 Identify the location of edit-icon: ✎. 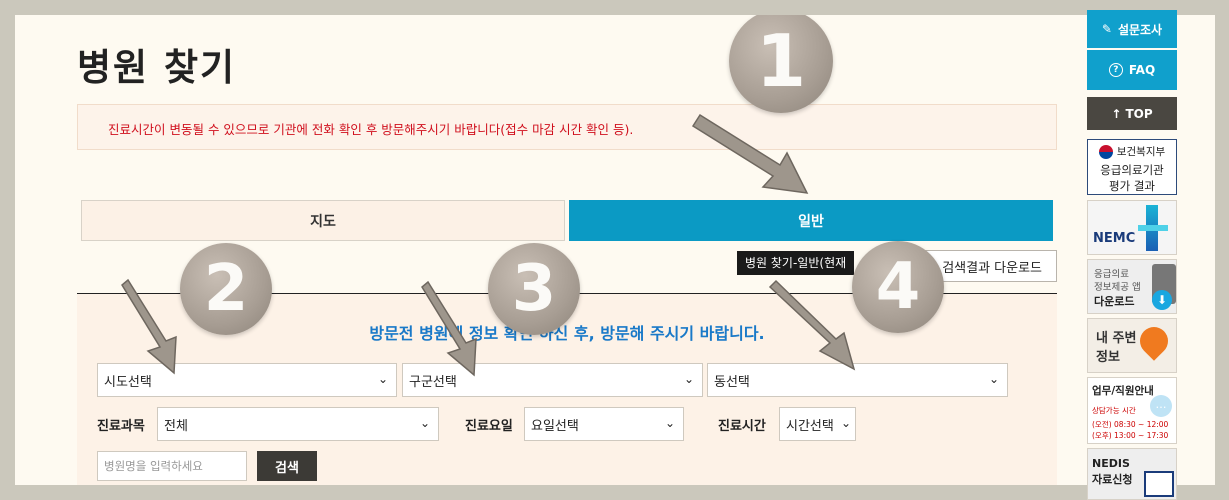
(1106, 29).